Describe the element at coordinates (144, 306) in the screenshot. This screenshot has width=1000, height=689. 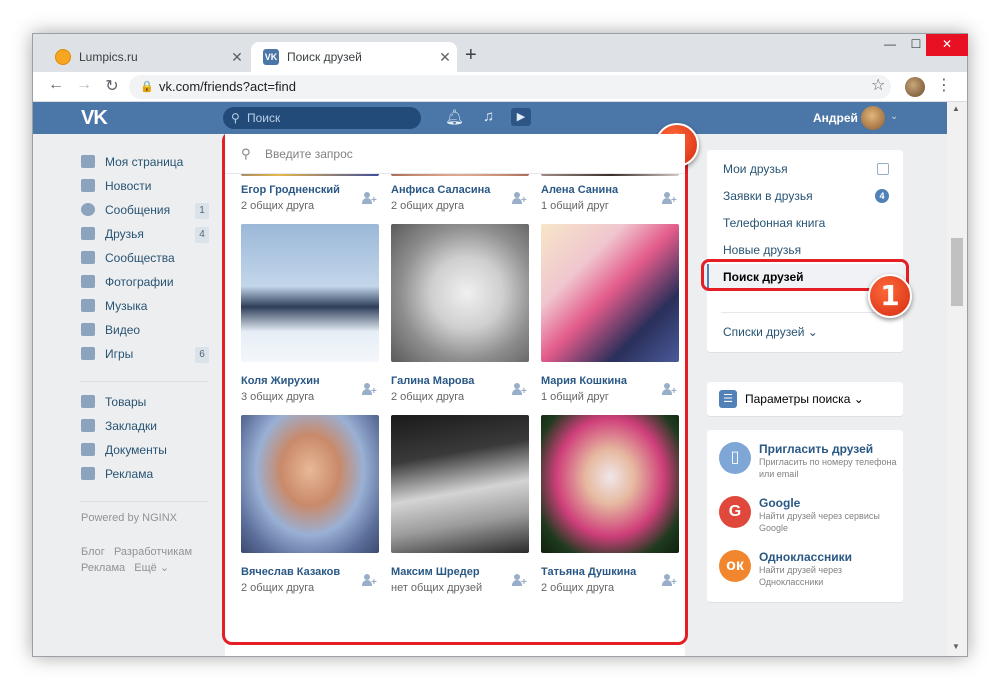
I see `sidebar-item-music: Музыка` at that location.